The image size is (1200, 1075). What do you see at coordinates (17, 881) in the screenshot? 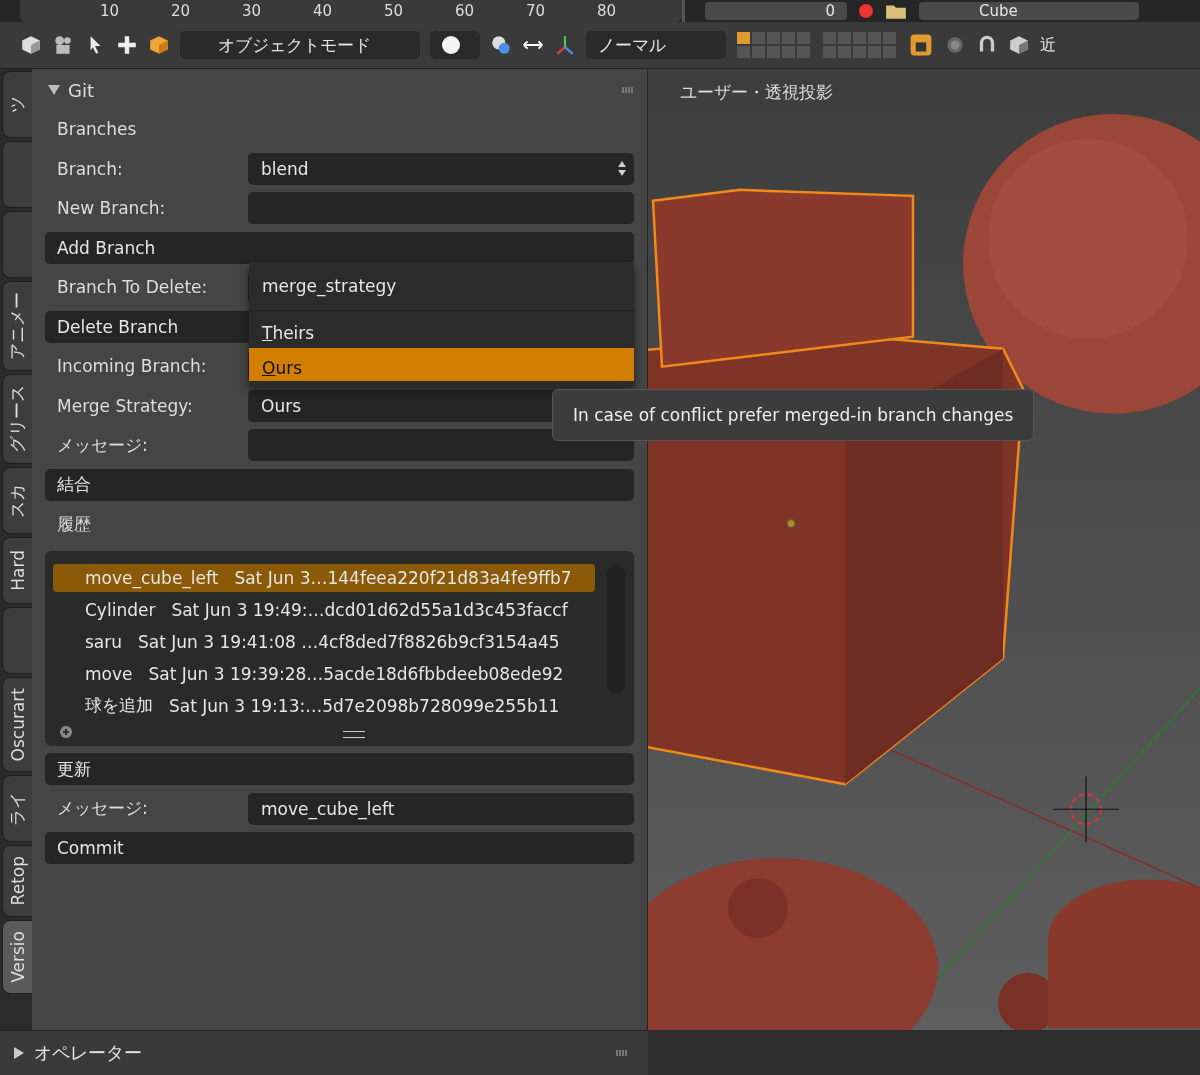
I see `side-tab: Retop` at bounding box center [17, 881].